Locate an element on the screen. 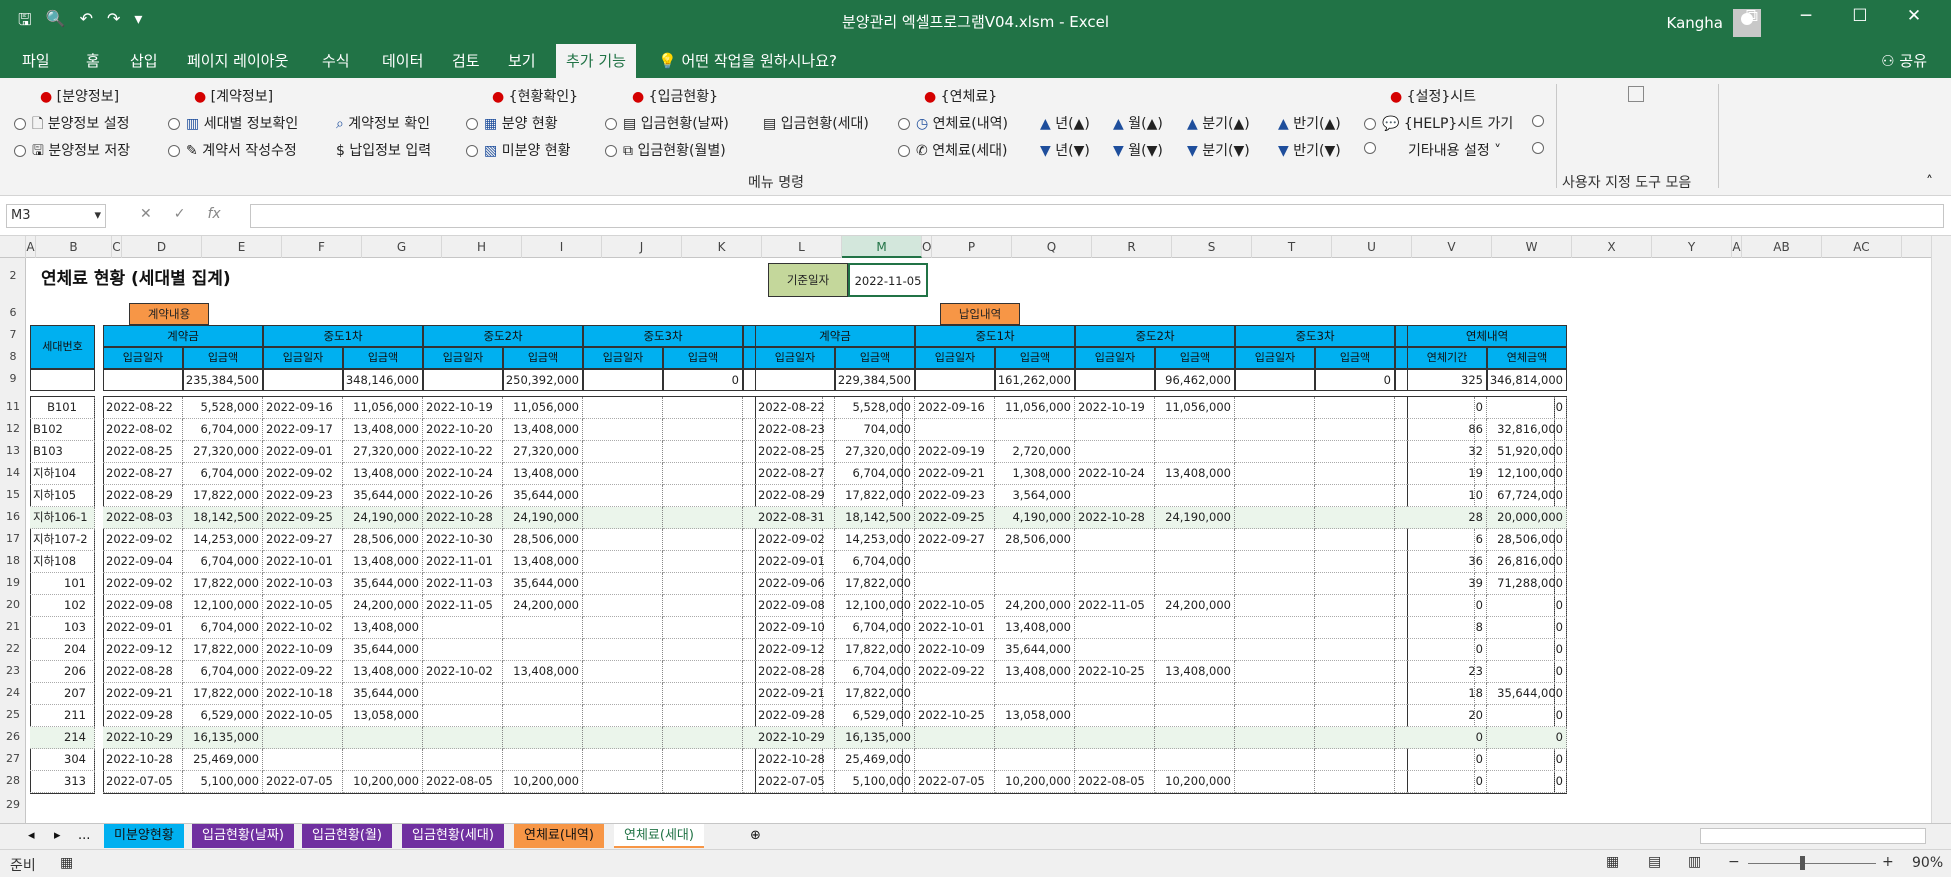 This screenshot has height=877, width=1951. amount-cell: 6,529,000 is located at coordinates (875, 716).